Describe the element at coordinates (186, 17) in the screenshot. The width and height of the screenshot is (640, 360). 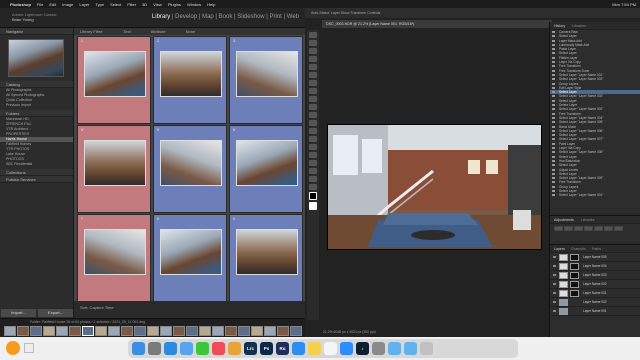
I see `module-develop: Develop` at that location.